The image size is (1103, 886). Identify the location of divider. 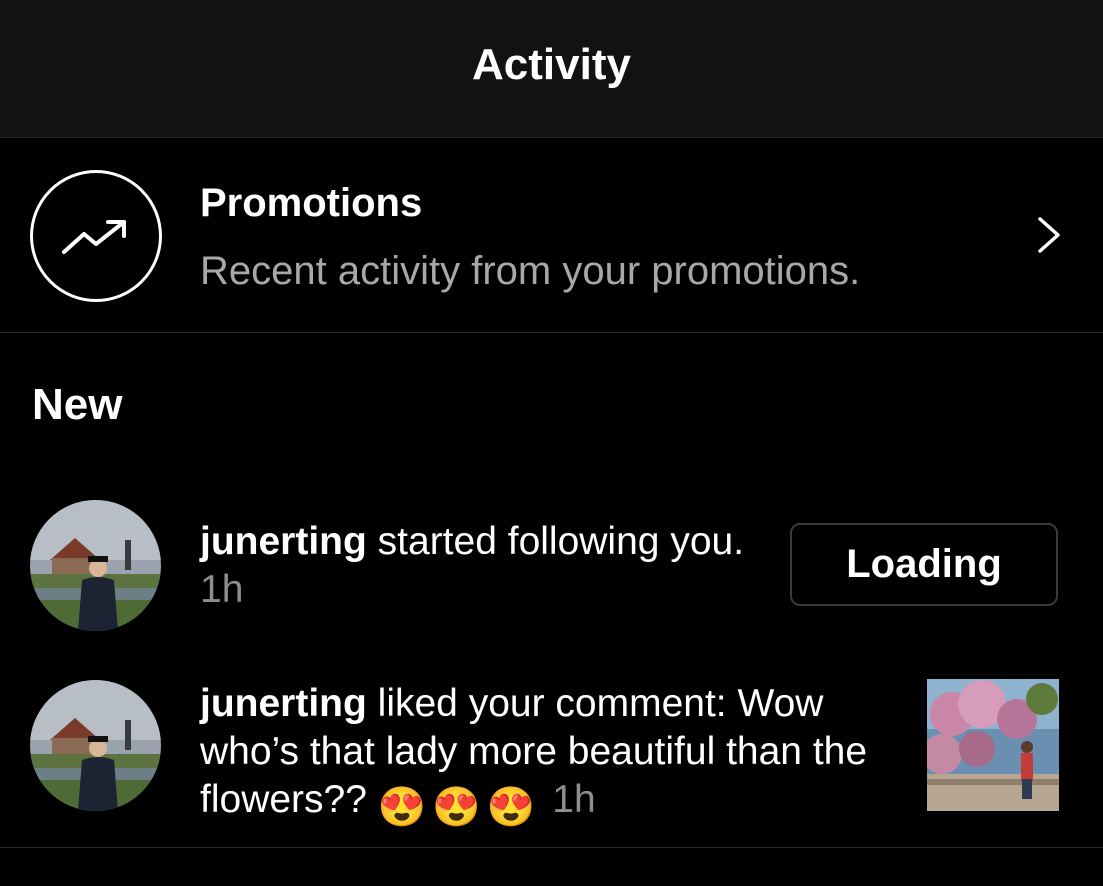
(551, 847).